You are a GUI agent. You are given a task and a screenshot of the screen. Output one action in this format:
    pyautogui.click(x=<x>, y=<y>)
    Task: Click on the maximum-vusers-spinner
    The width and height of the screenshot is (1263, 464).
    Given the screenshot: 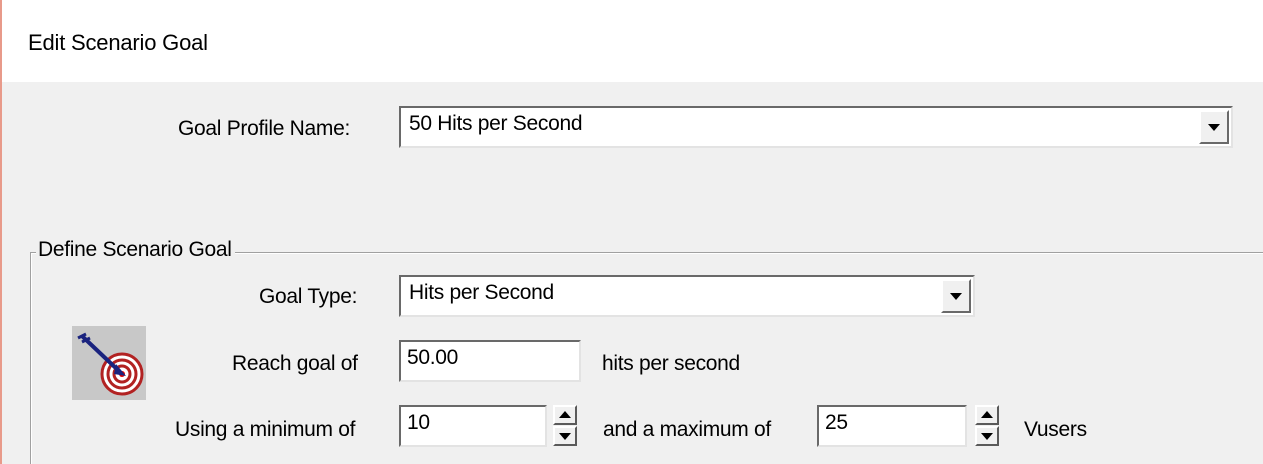 What is the action you would take?
    pyautogui.click(x=987, y=426)
    